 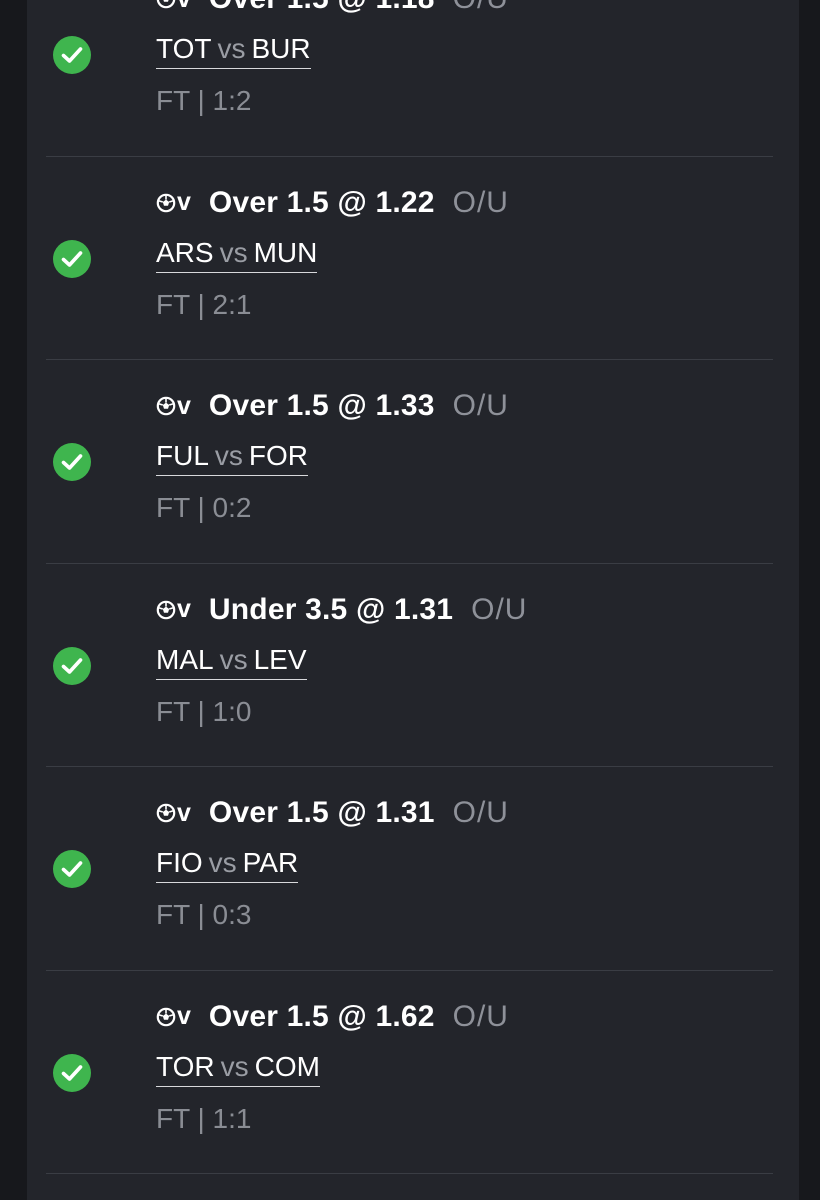 I want to click on match-link: FUL vs FOR, so click(x=232, y=458).